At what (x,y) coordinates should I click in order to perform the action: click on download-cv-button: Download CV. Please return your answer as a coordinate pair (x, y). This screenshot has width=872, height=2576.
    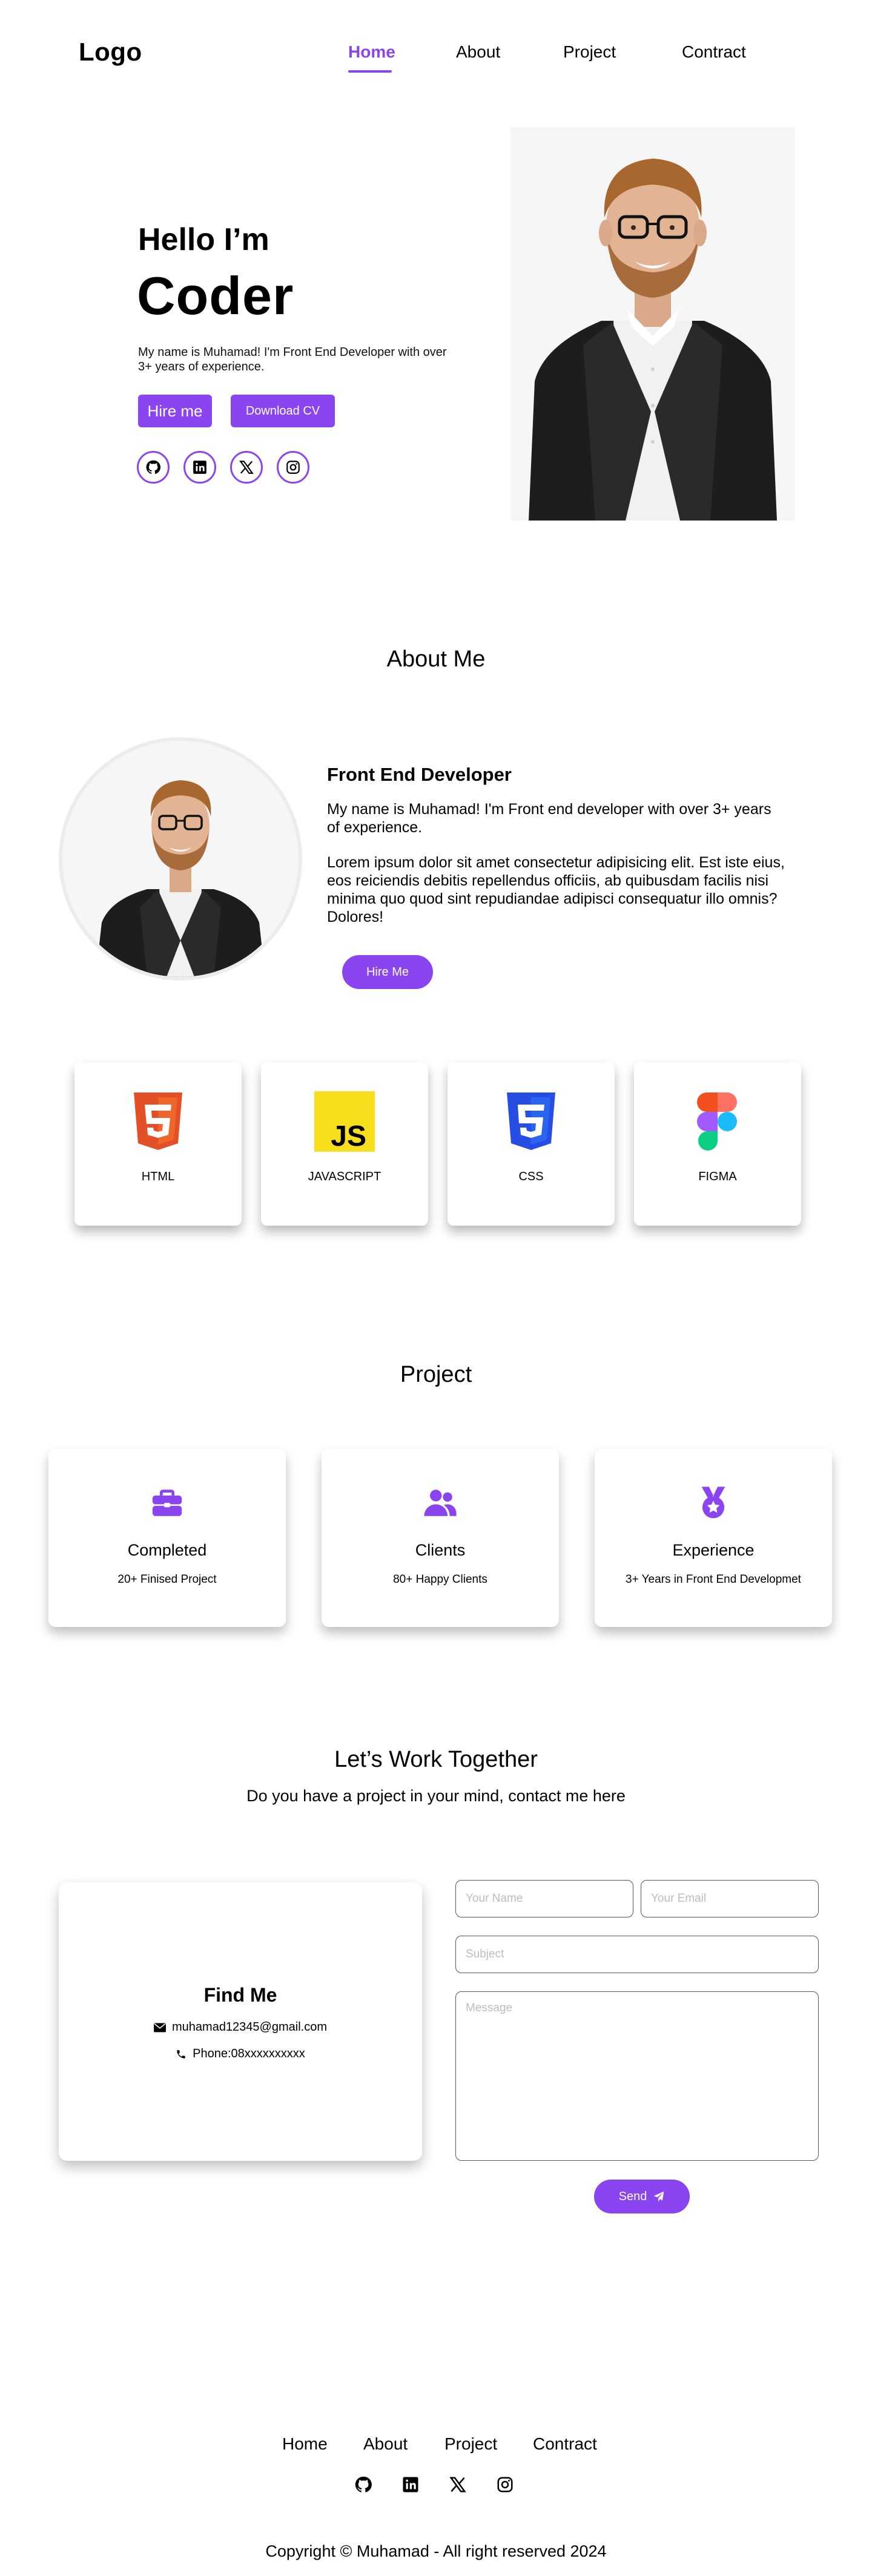
    Looking at the image, I should click on (283, 411).